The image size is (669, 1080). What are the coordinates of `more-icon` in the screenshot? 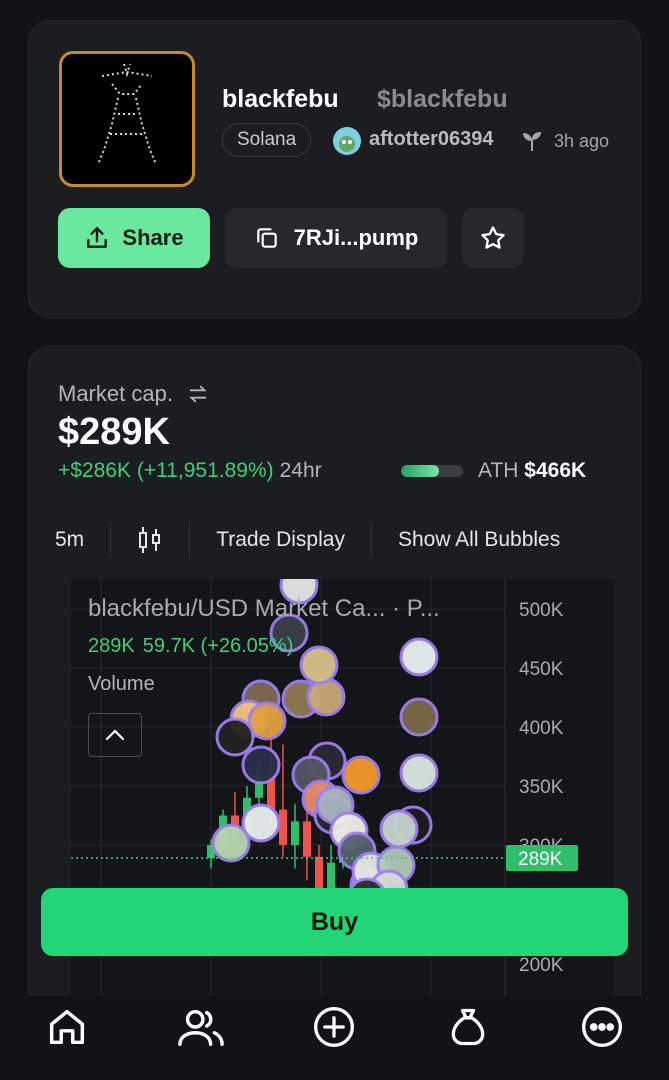 It's located at (602, 1027).